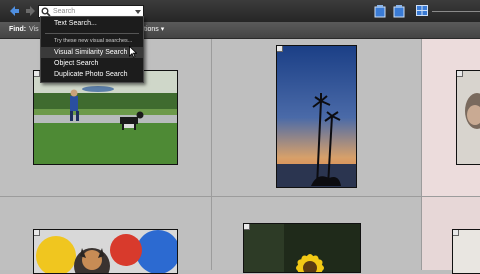 This screenshot has height=274, width=480. Describe the element at coordinates (133, 52) in the screenshot. I see `mouse-cursor-icon` at that location.